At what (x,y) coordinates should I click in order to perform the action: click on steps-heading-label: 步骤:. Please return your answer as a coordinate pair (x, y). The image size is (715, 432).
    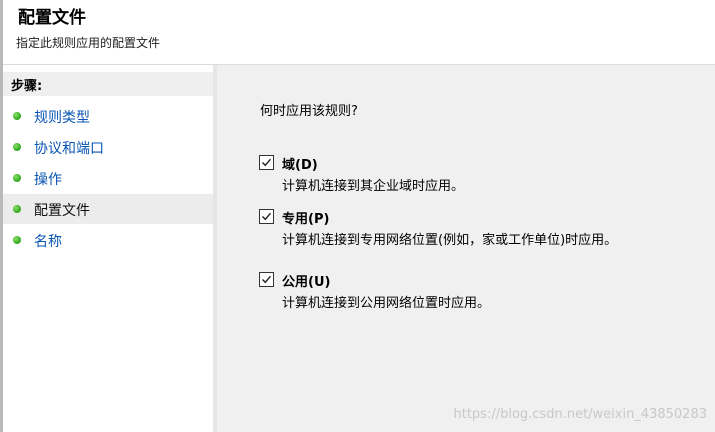
    Looking at the image, I should click on (27, 86).